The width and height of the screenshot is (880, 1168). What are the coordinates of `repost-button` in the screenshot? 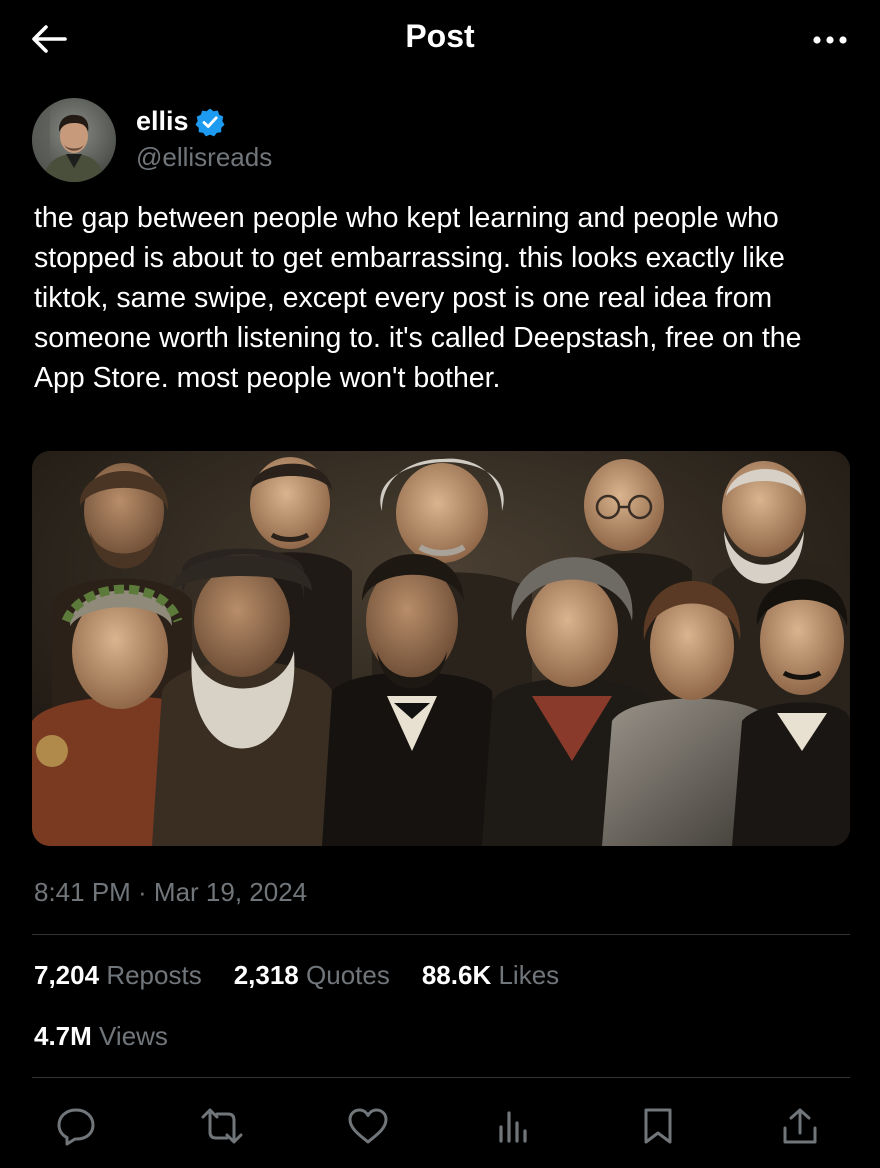 It's located at (222, 1126).